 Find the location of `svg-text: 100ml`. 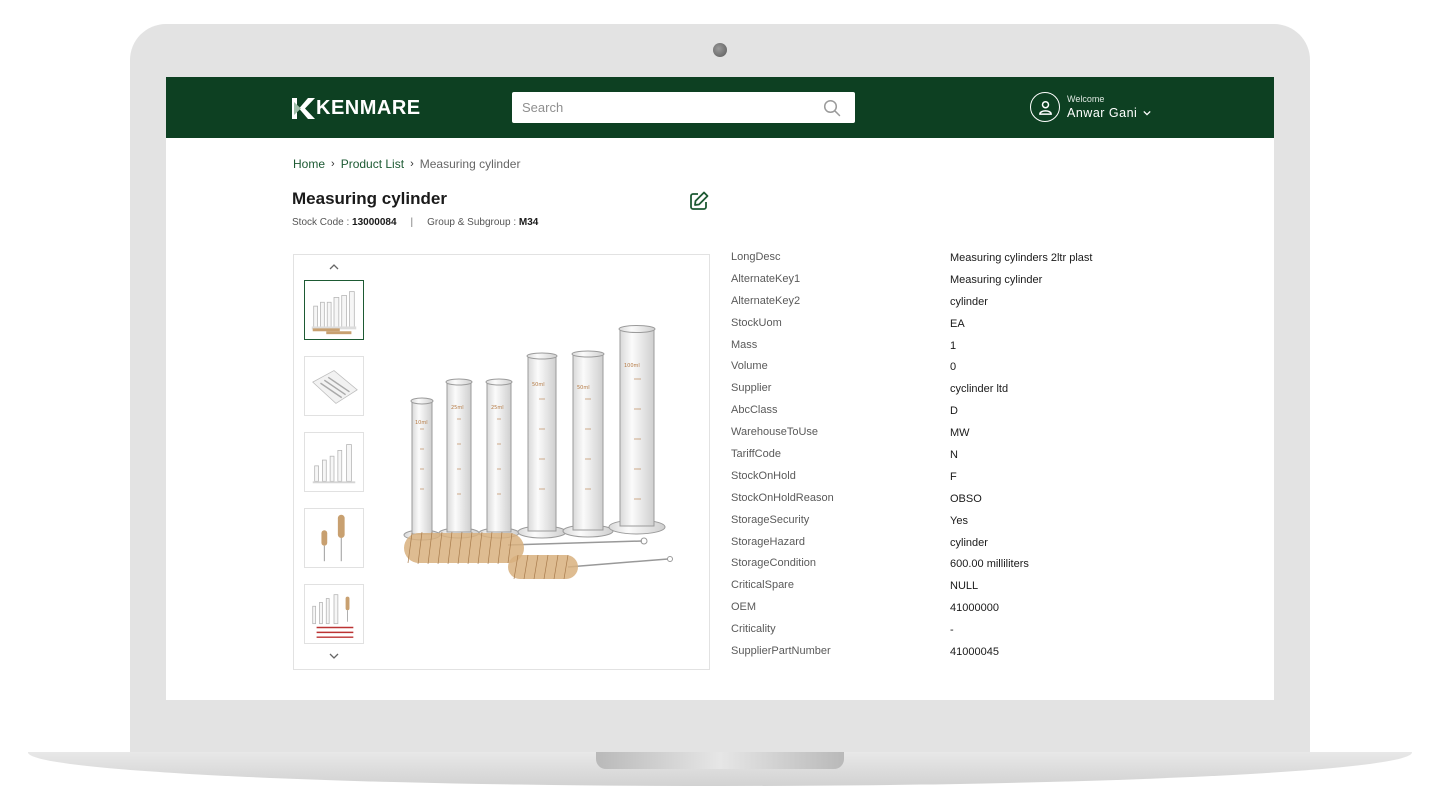

svg-text: 100ml is located at coordinates (632, 366).